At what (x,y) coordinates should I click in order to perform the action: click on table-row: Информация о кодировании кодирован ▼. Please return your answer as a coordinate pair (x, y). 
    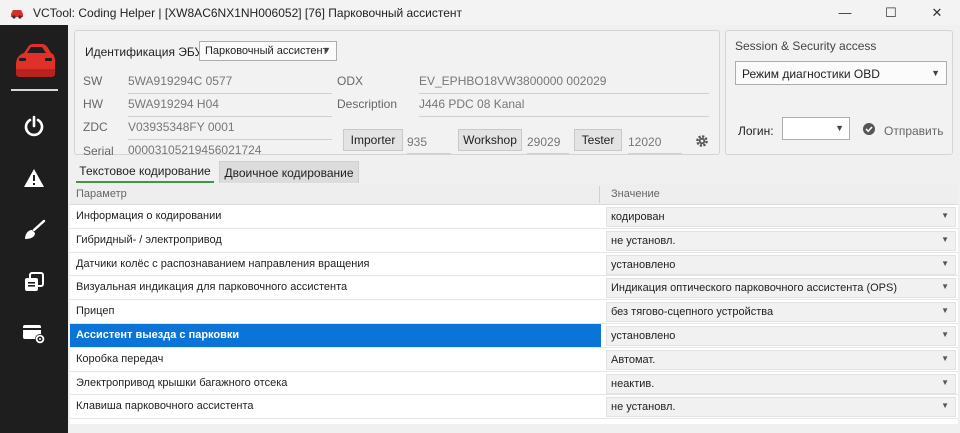
    Looking at the image, I should click on (514, 217).